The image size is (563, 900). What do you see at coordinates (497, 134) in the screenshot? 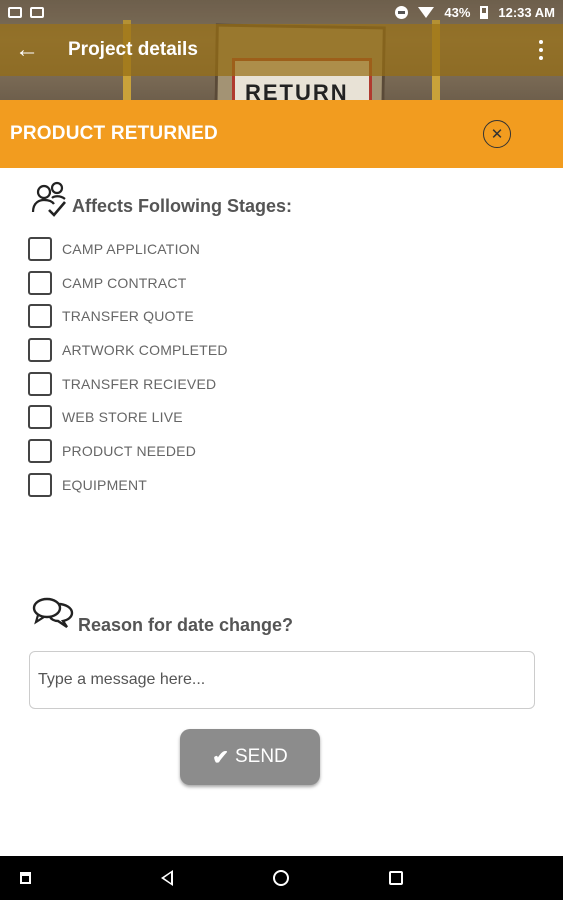
I see `close-icon: ✕` at bounding box center [497, 134].